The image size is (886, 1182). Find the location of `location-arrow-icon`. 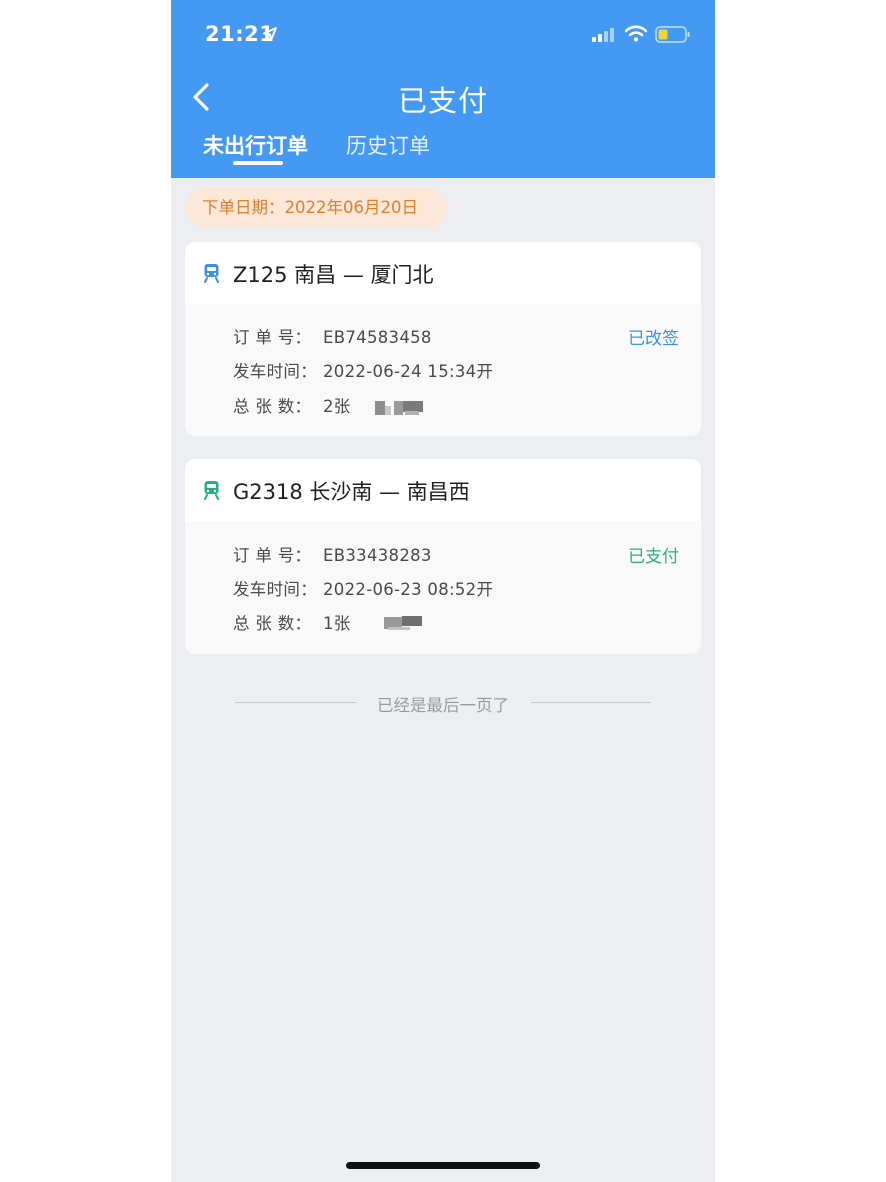

location-arrow-icon is located at coordinates (270, 34).